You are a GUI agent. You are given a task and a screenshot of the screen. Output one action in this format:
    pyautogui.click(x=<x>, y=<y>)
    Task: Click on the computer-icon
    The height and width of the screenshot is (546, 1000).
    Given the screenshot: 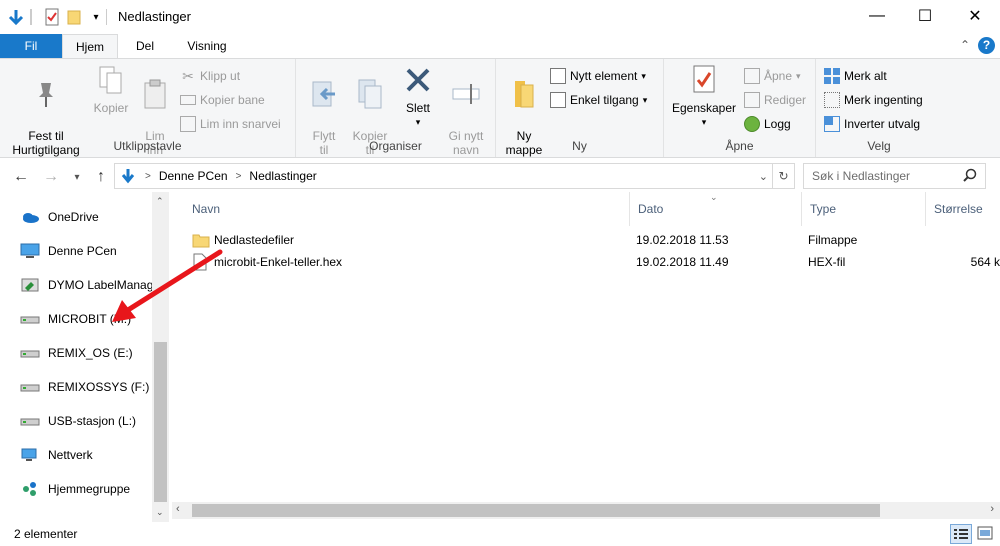 What is the action you would take?
    pyautogui.click(x=30, y=250)
    